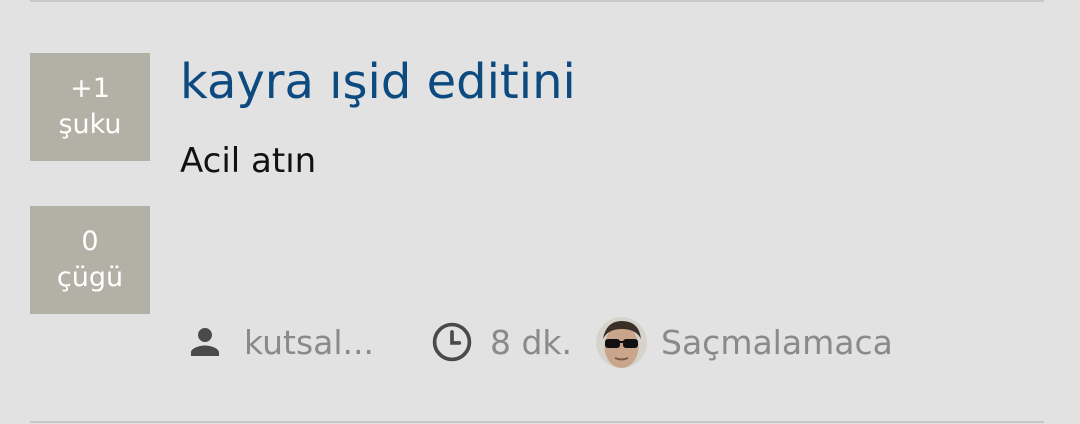 Image resolution: width=1080 pixels, height=424 pixels. I want to click on clock-icon, so click(452, 342).